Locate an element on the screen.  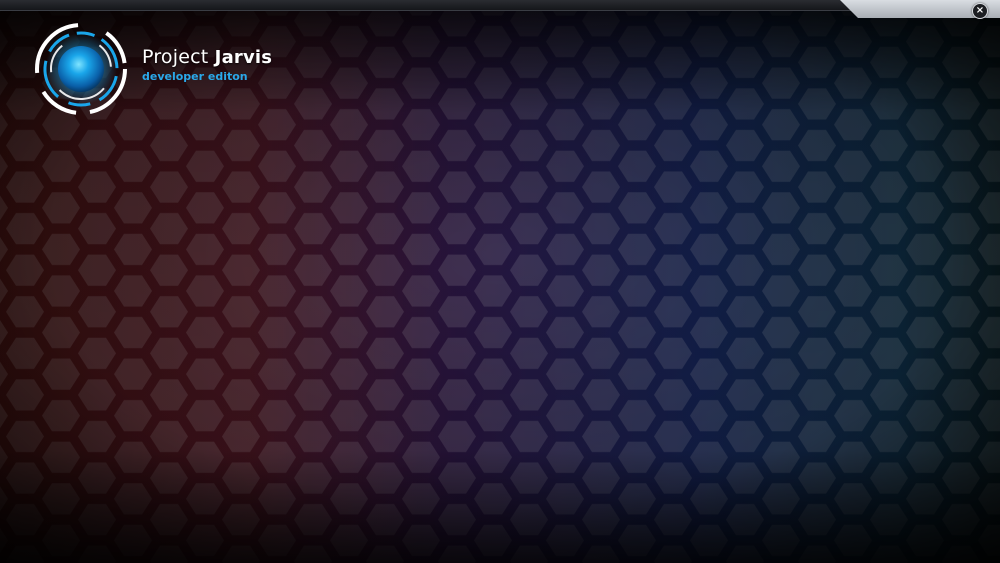
close-button: × is located at coordinates (980, 11).